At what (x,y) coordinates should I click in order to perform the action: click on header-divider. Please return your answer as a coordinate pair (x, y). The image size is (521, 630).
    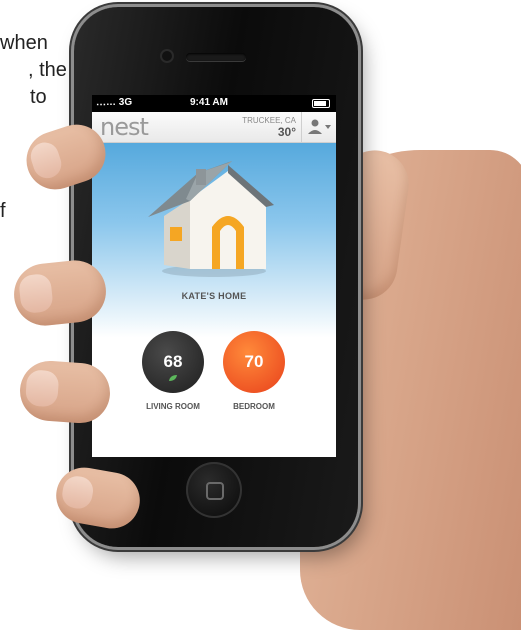
    Looking at the image, I should click on (301, 127).